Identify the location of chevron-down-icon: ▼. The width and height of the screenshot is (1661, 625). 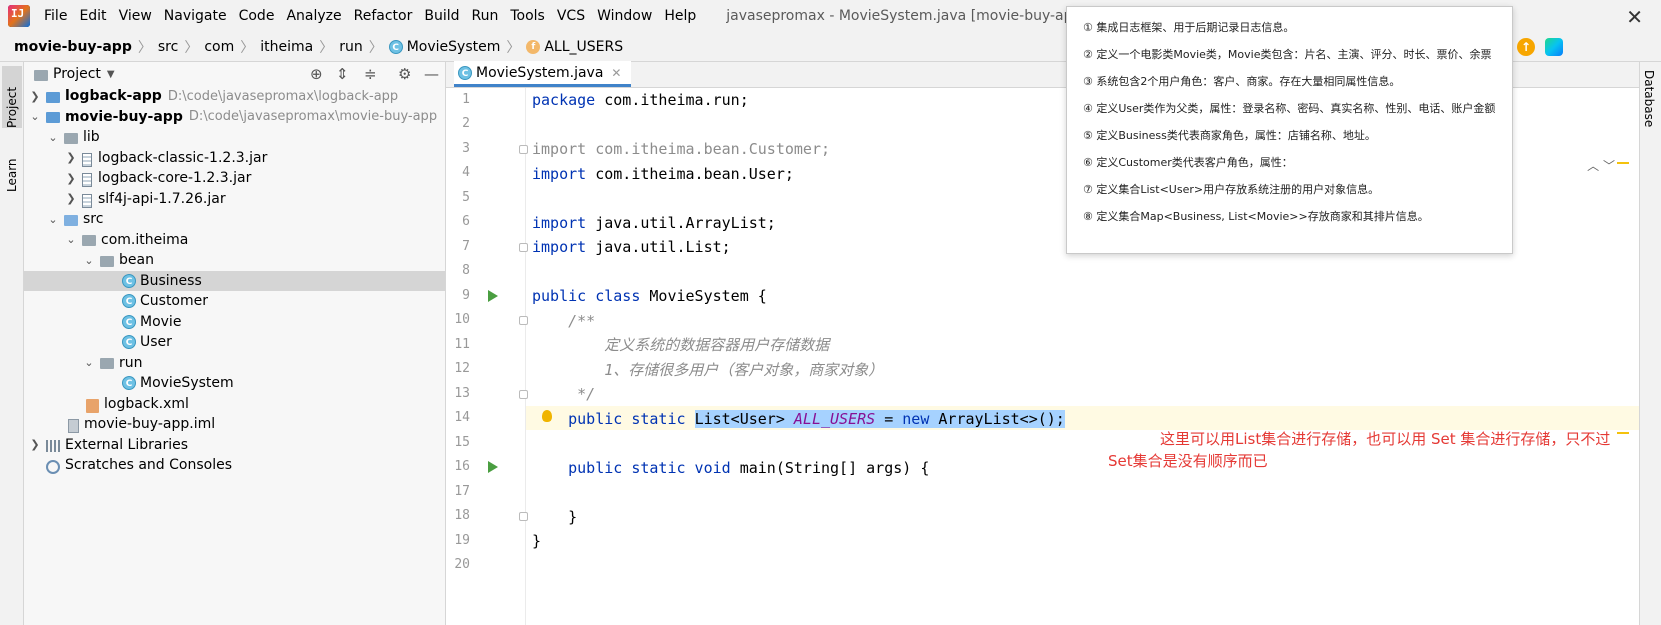
(111, 74).